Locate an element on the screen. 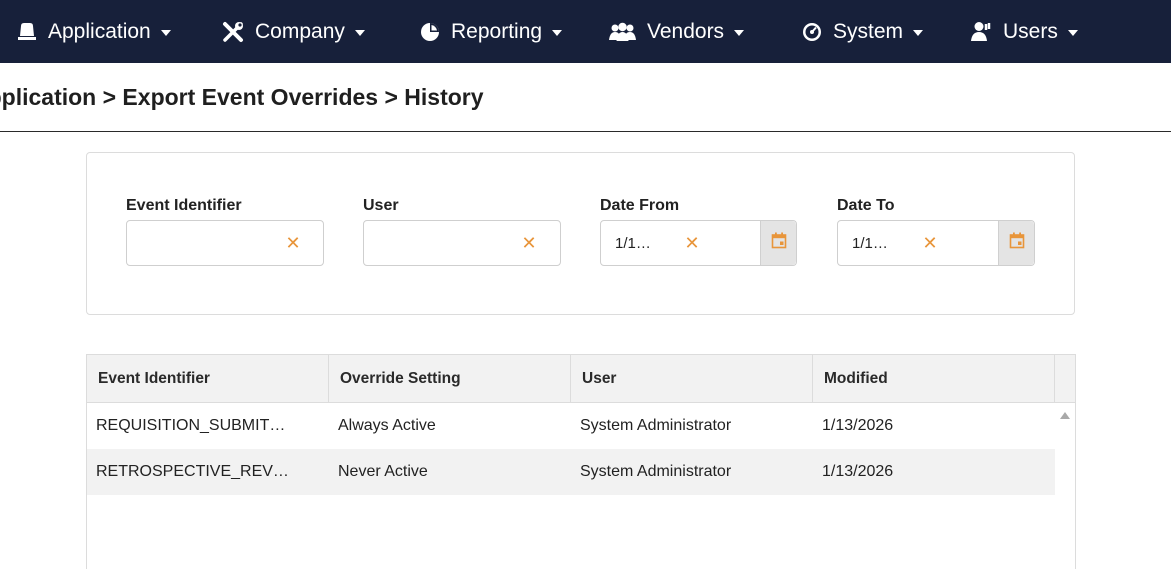 The width and height of the screenshot is (1171, 569). bell-icon is located at coordinates (27, 31).